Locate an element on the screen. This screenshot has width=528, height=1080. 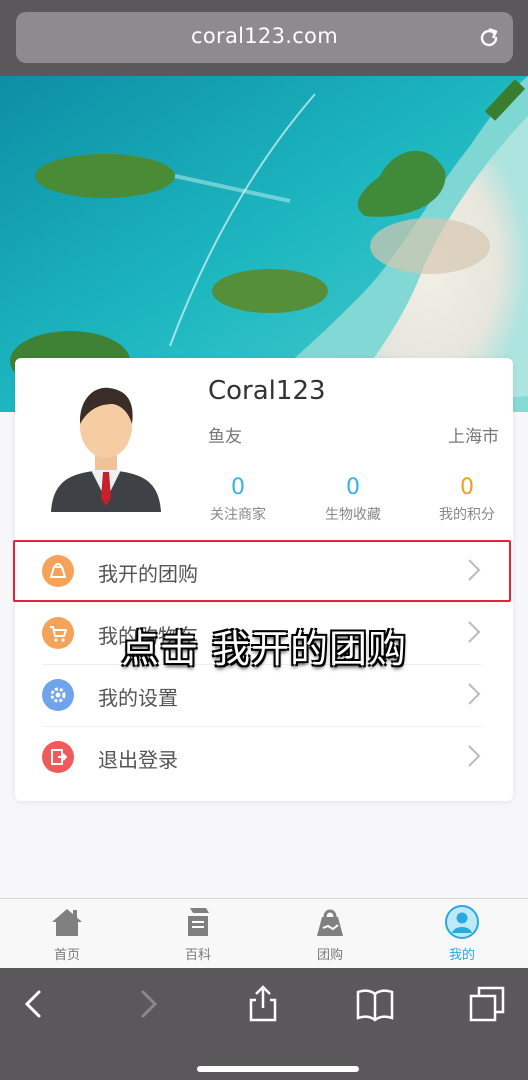
encyclopedia-icon is located at coordinates (198, 922).